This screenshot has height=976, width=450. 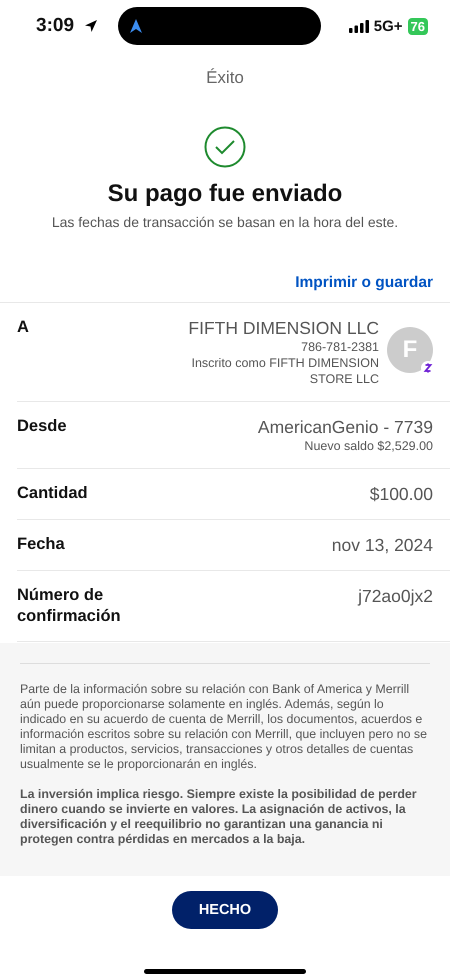 What do you see at coordinates (69, 606) in the screenshot?
I see `detail-label: Número de confirmación` at bounding box center [69, 606].